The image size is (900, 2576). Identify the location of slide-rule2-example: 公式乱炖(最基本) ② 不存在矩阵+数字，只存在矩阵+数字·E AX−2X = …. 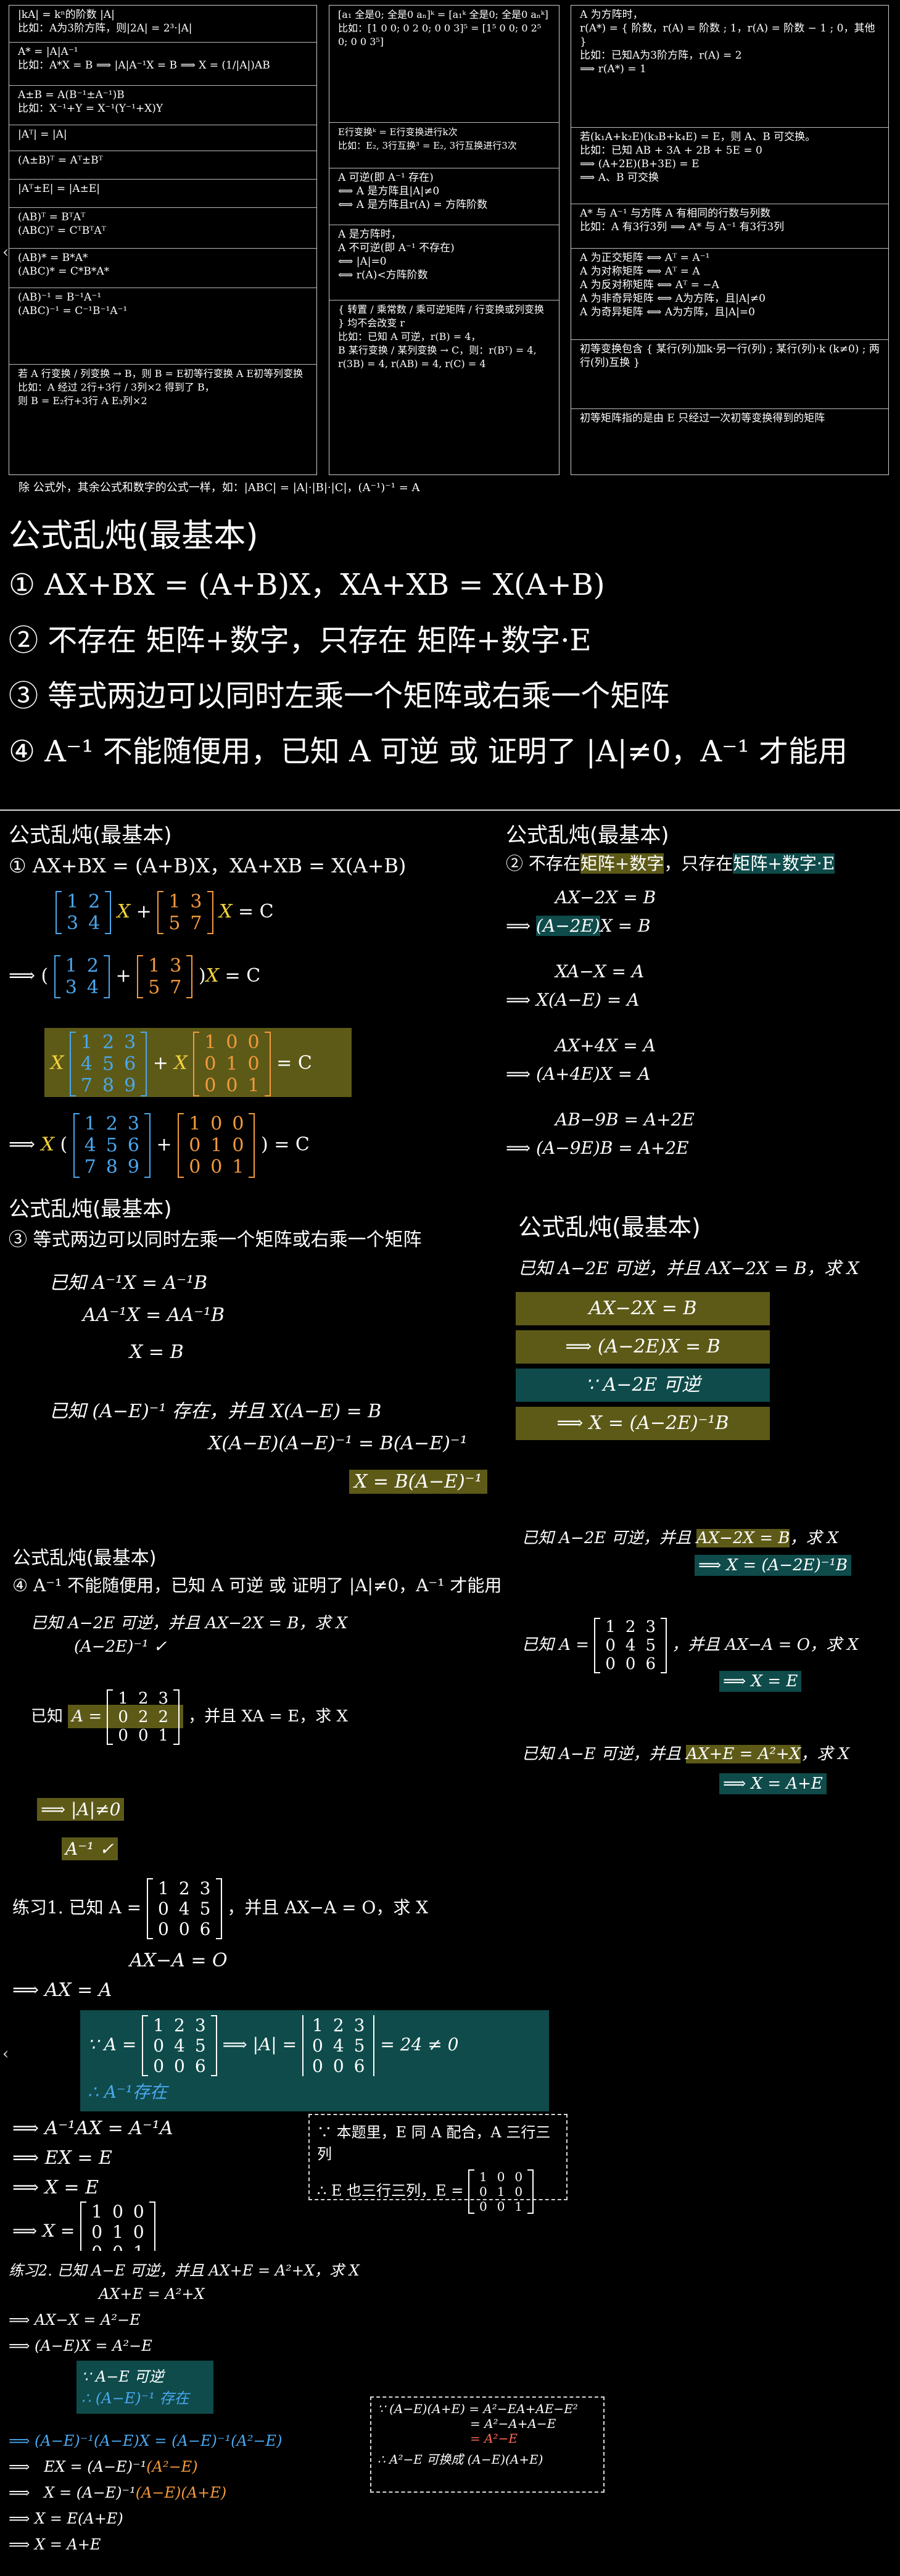
(703, 1000).